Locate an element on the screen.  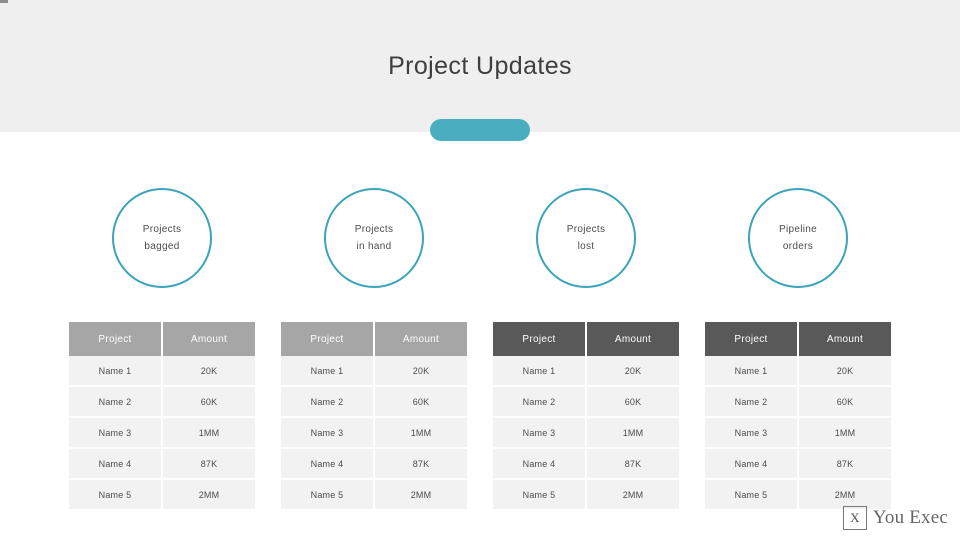
circle-label-line2: bagged is located at coordinates (162, 246).